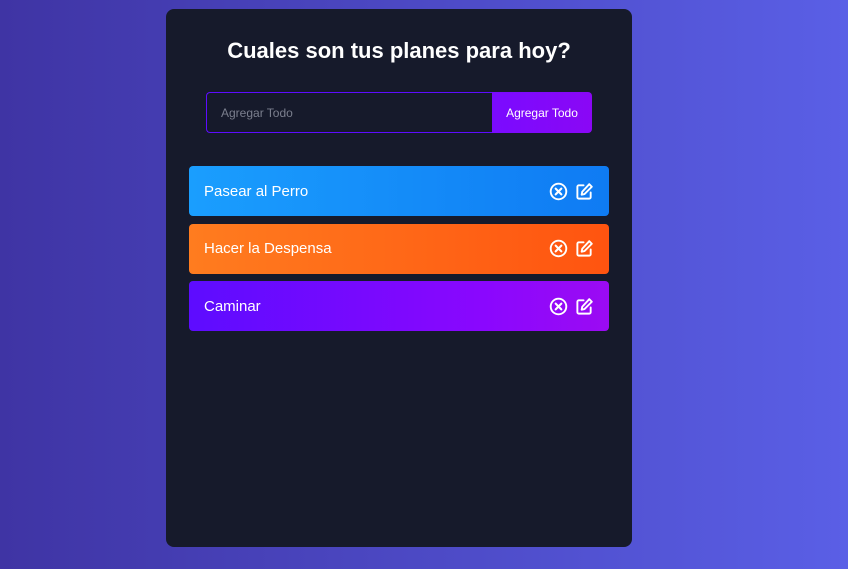  I want to click on todo-form: Agregar Todo, so click(399, 112).